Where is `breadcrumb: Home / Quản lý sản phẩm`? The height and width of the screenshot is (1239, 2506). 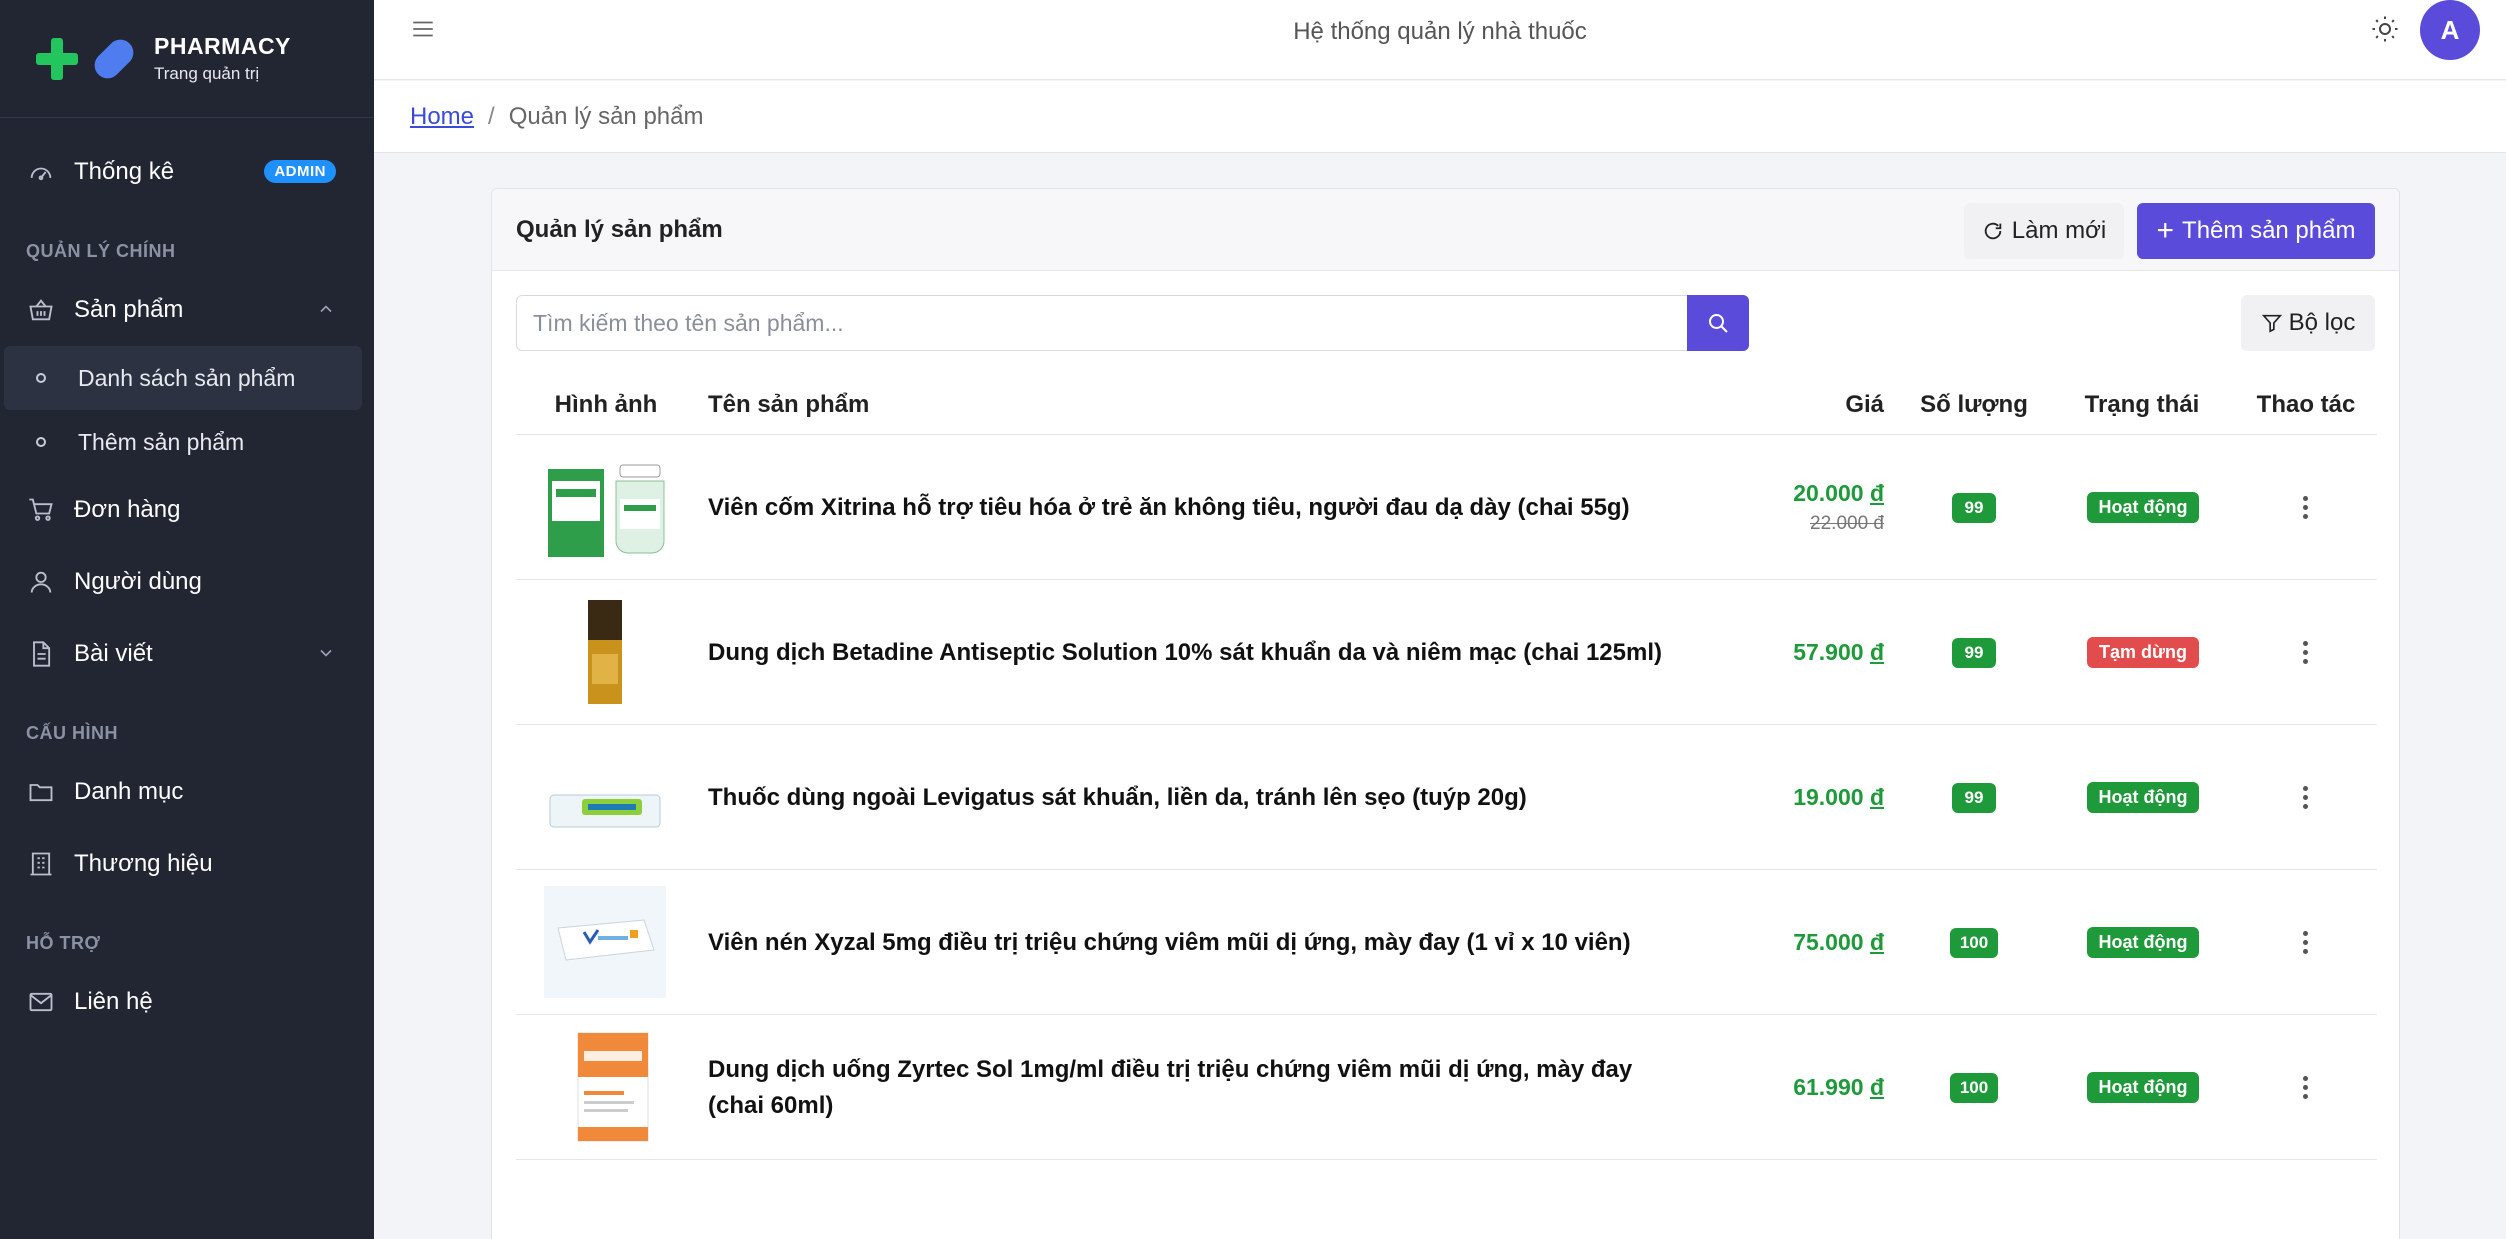
breadcrumb: Home / Quản lý sản phẩm is located at coordinates (1440, 117).